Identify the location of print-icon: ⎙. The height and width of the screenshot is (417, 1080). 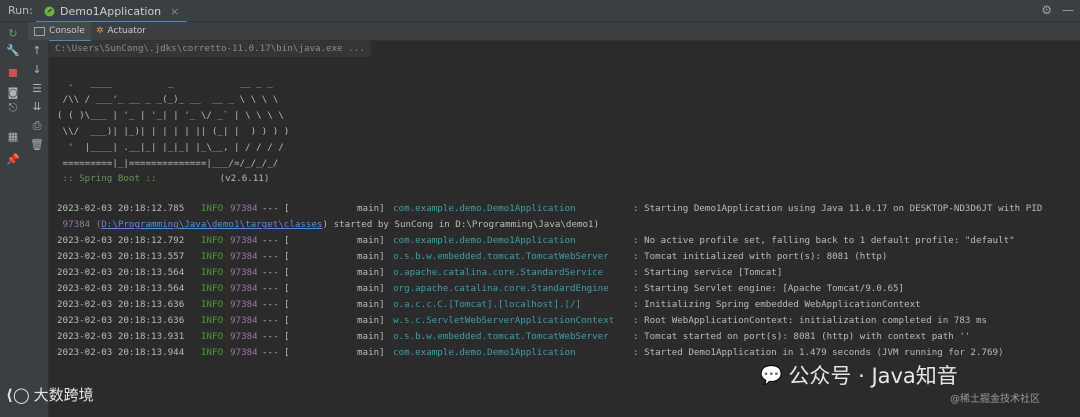
(37, 126).